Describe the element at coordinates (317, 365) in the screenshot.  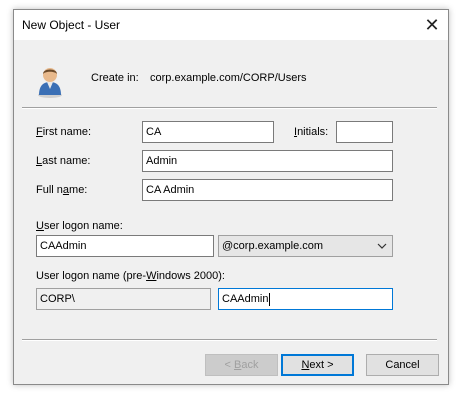
I see `next-button: Next >` at that location.